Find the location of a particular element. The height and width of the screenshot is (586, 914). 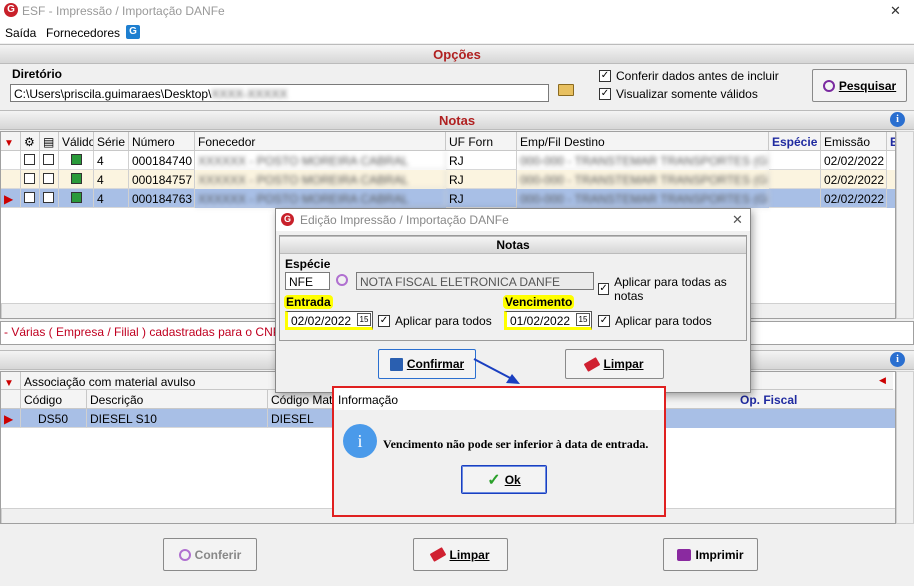

col-numero: Número is located at coordinates (162, 141).